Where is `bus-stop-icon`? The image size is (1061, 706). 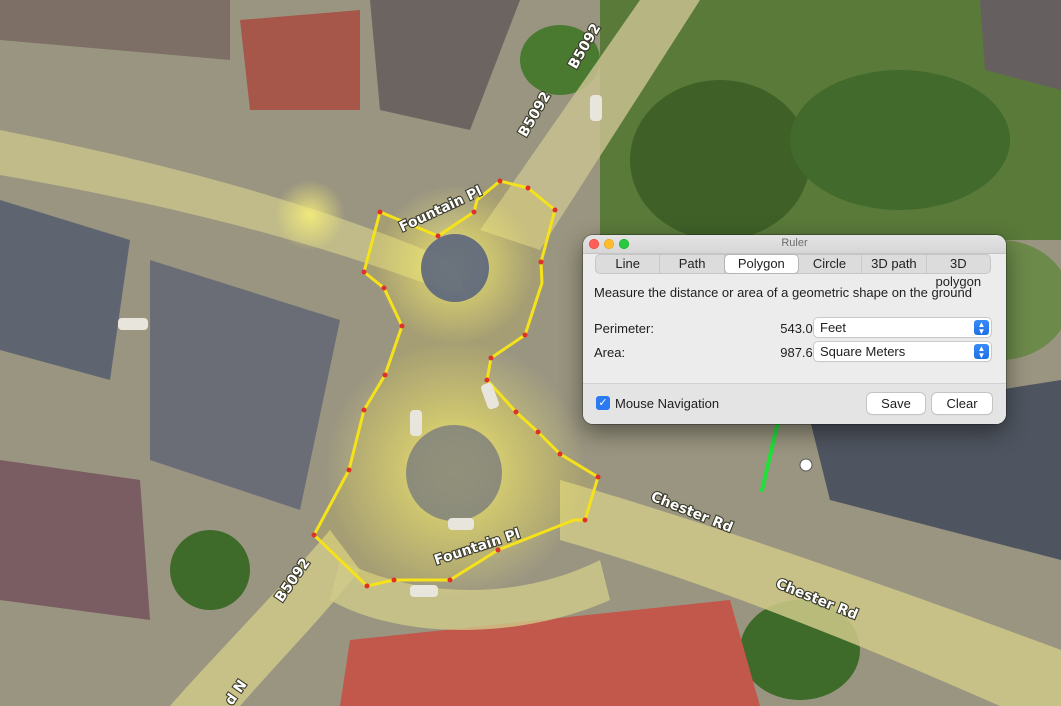
bus-stop-icon is located at coordinates (806, 465).